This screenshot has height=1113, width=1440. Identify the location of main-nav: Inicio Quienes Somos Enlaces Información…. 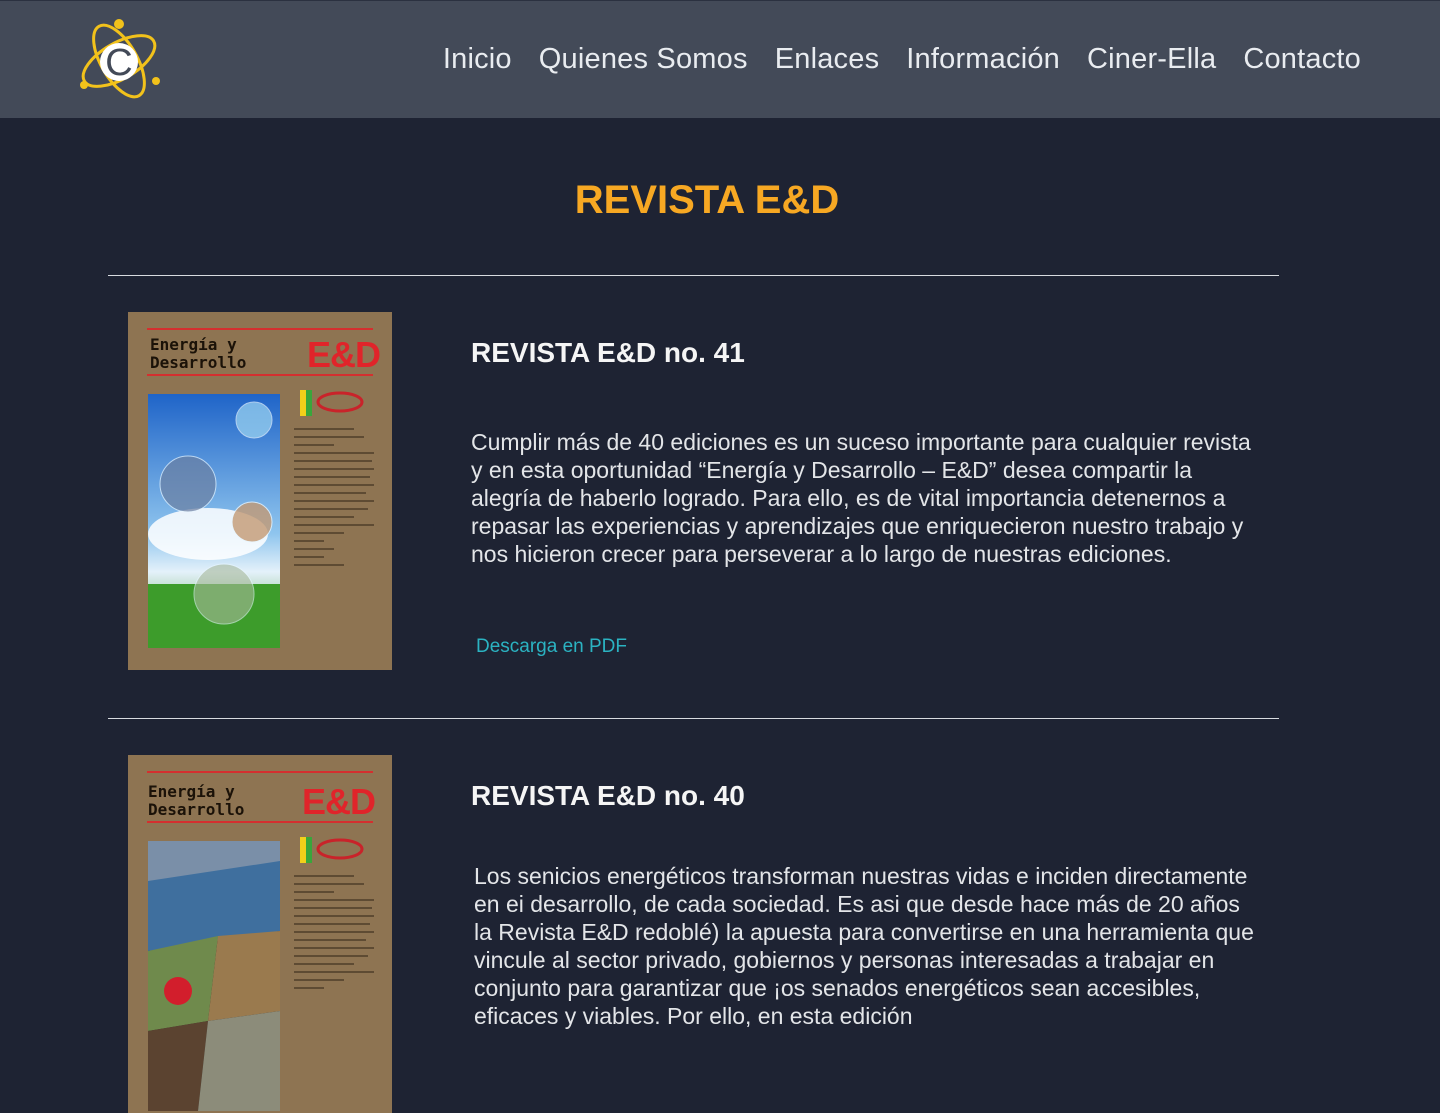
(902, 59).